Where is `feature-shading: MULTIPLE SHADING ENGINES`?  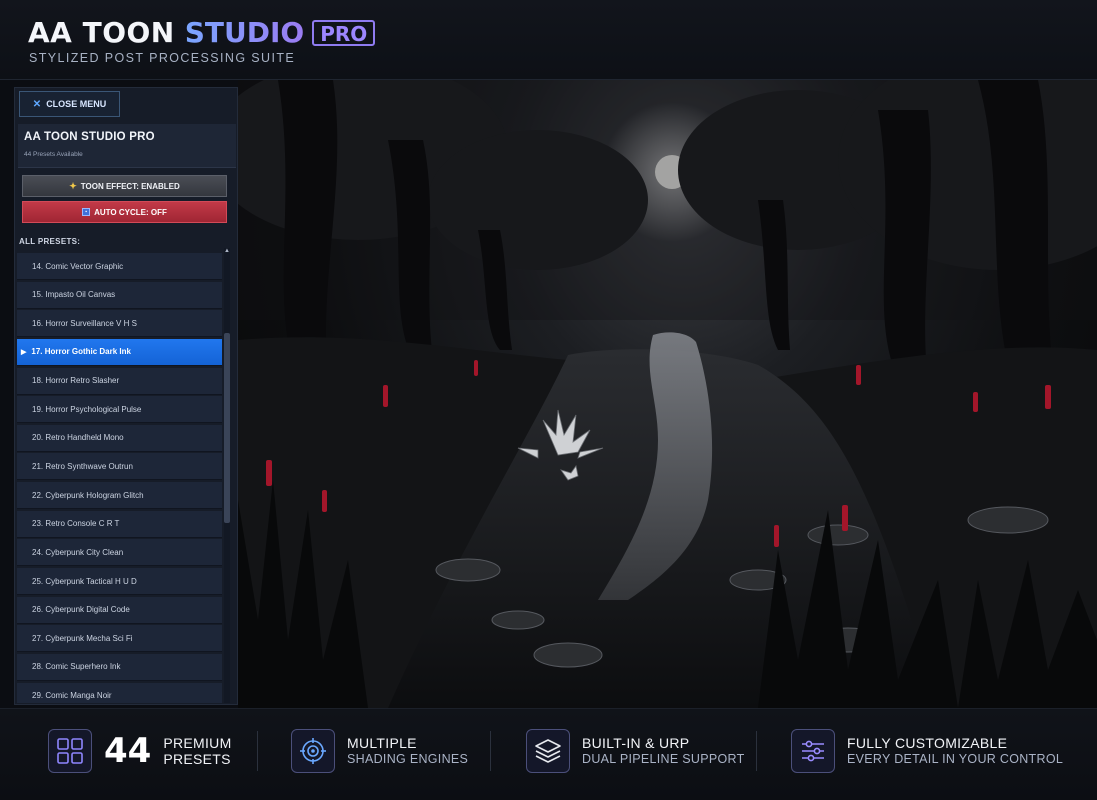 feature-shading: MULTIPLE SHADING ENGINES is located at coordinates (379, 751).